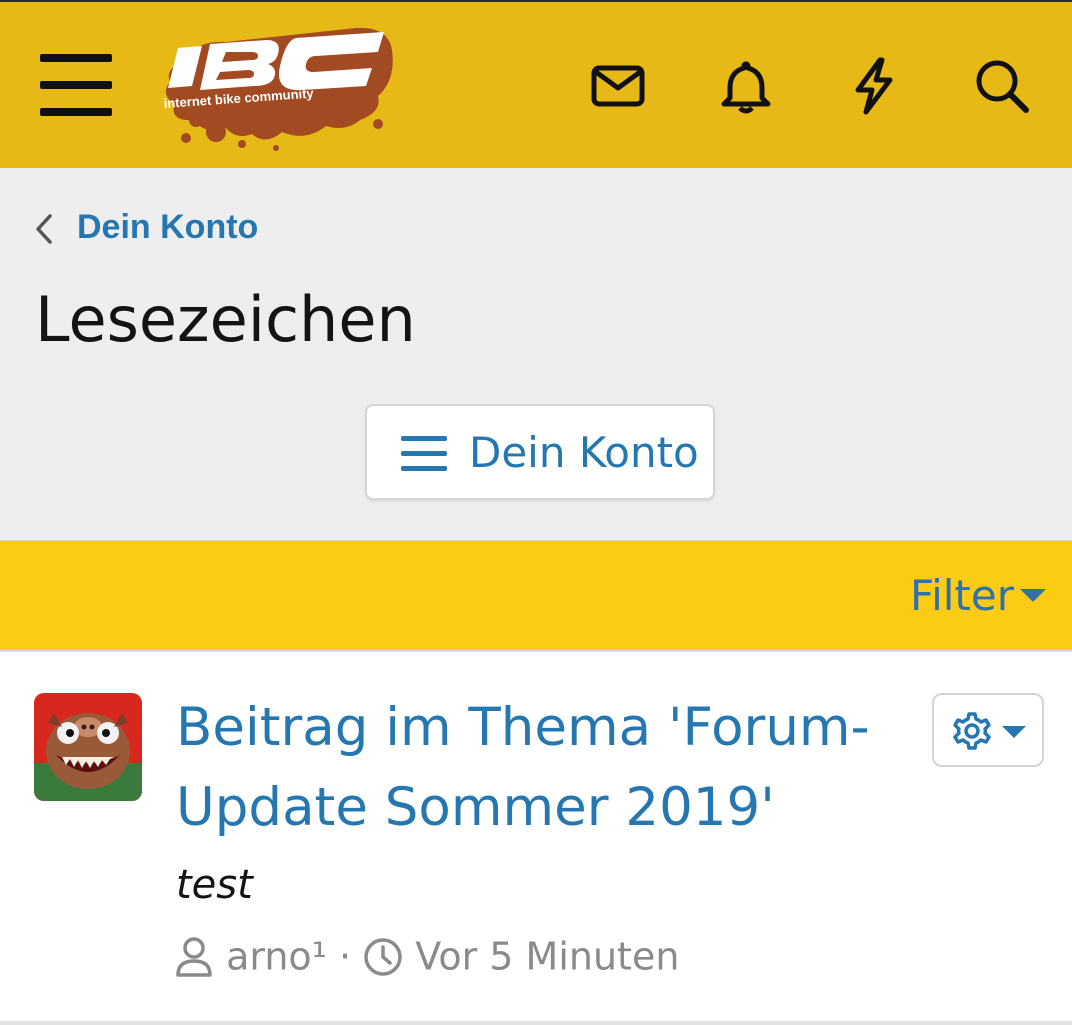 This screenshot has height=1025, width=1072. I want to click on divider, so click(536, 1023).